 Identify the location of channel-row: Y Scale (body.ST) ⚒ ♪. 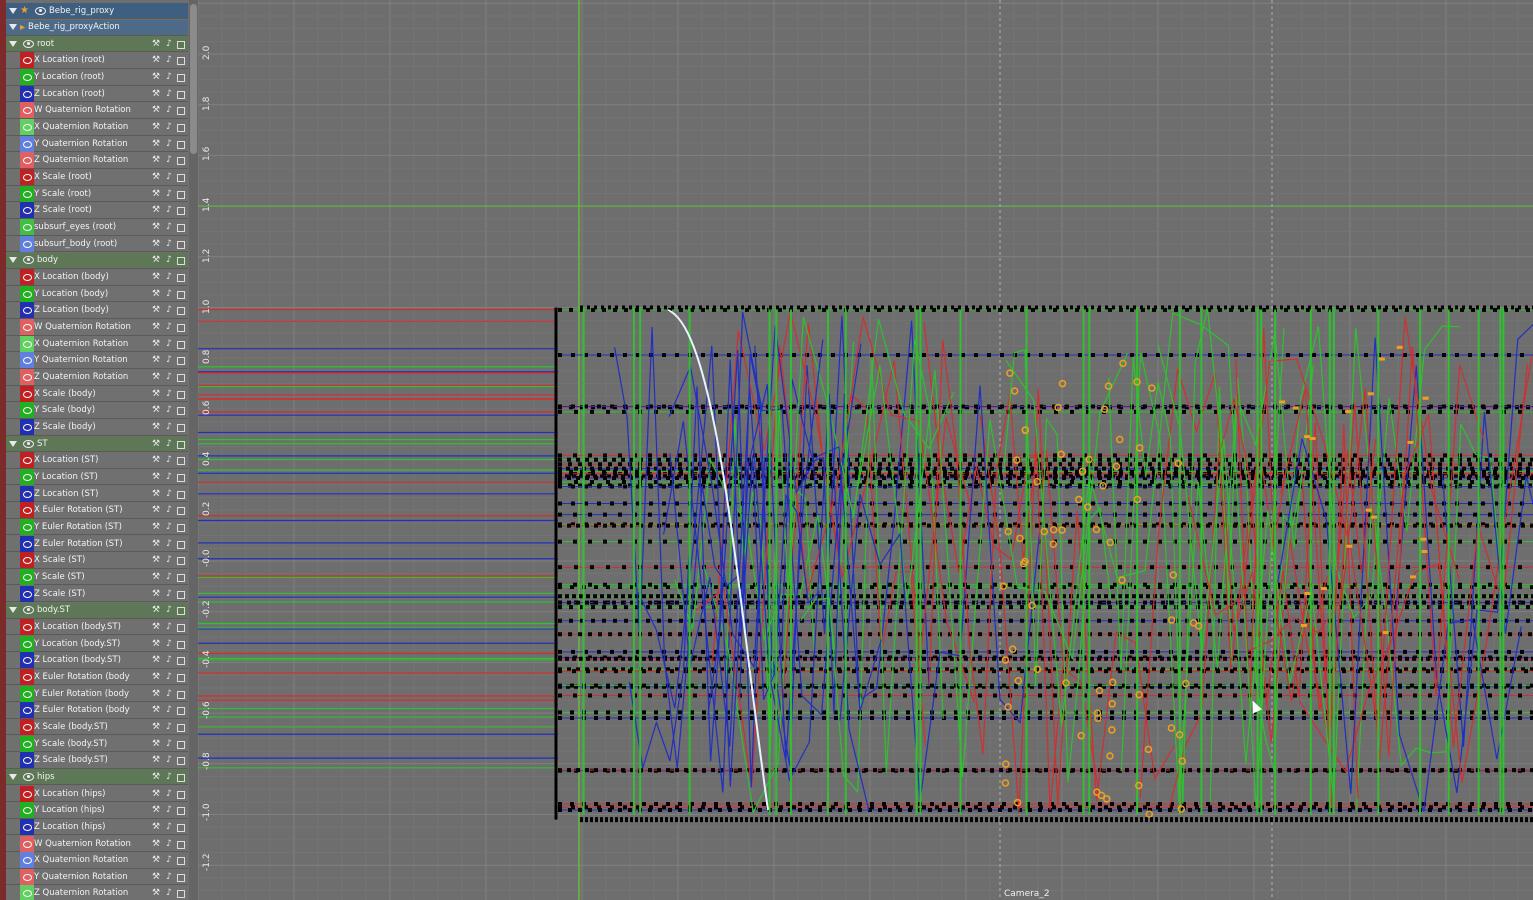
(97, 744).